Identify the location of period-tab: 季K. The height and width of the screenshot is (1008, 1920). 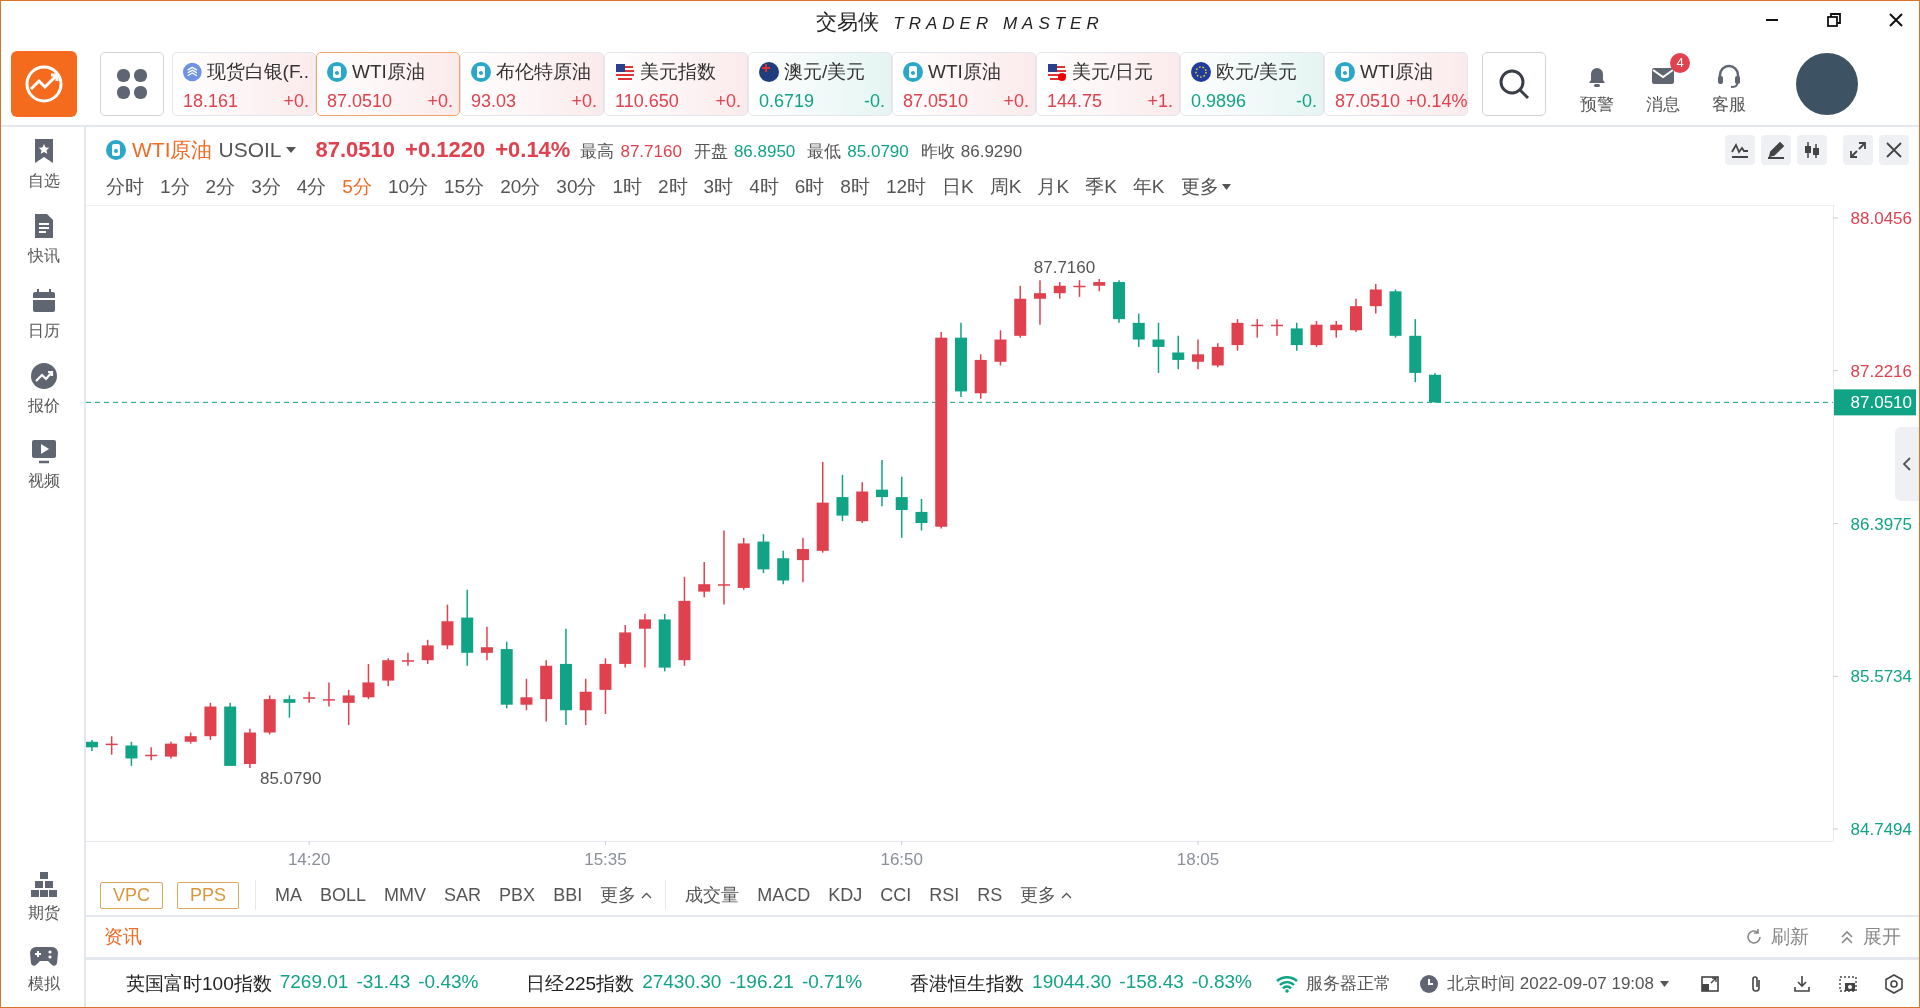
(1101, 187).